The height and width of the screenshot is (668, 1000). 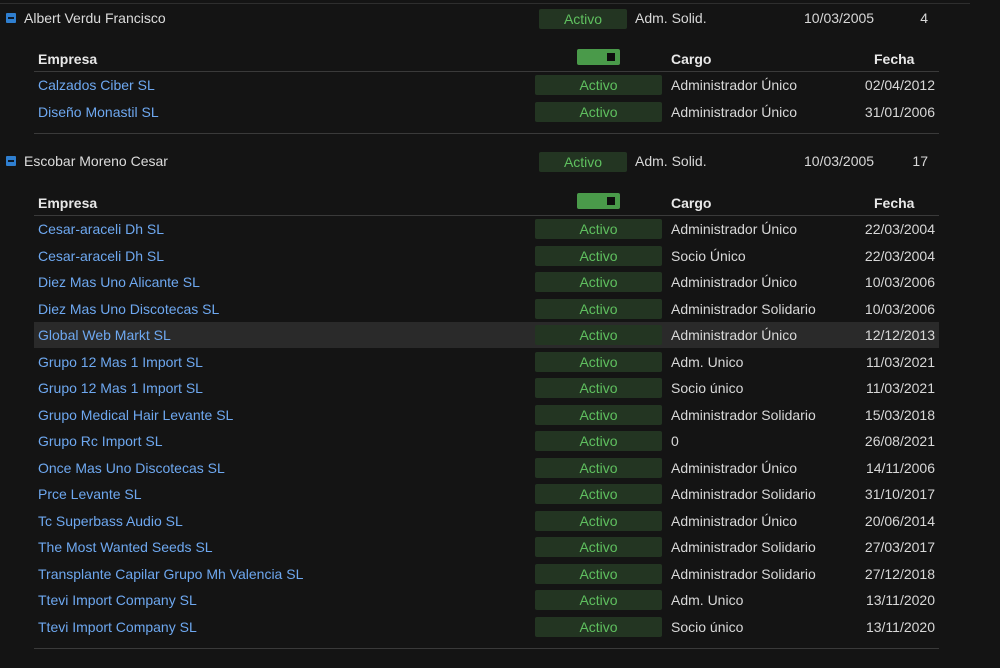 I want to click on fecha-cell: 26/08/2021, so click(x=899, y=441).